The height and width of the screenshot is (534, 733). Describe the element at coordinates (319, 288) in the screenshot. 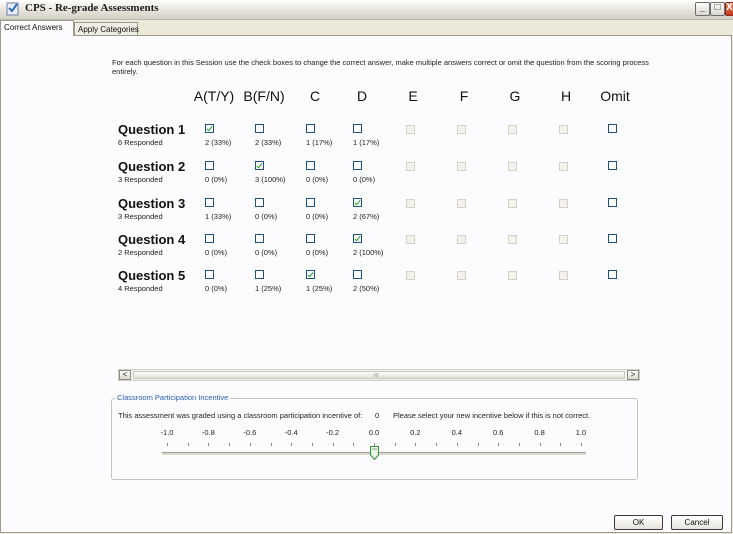

I see `answer-percentage: 1 (25%)` at that location.